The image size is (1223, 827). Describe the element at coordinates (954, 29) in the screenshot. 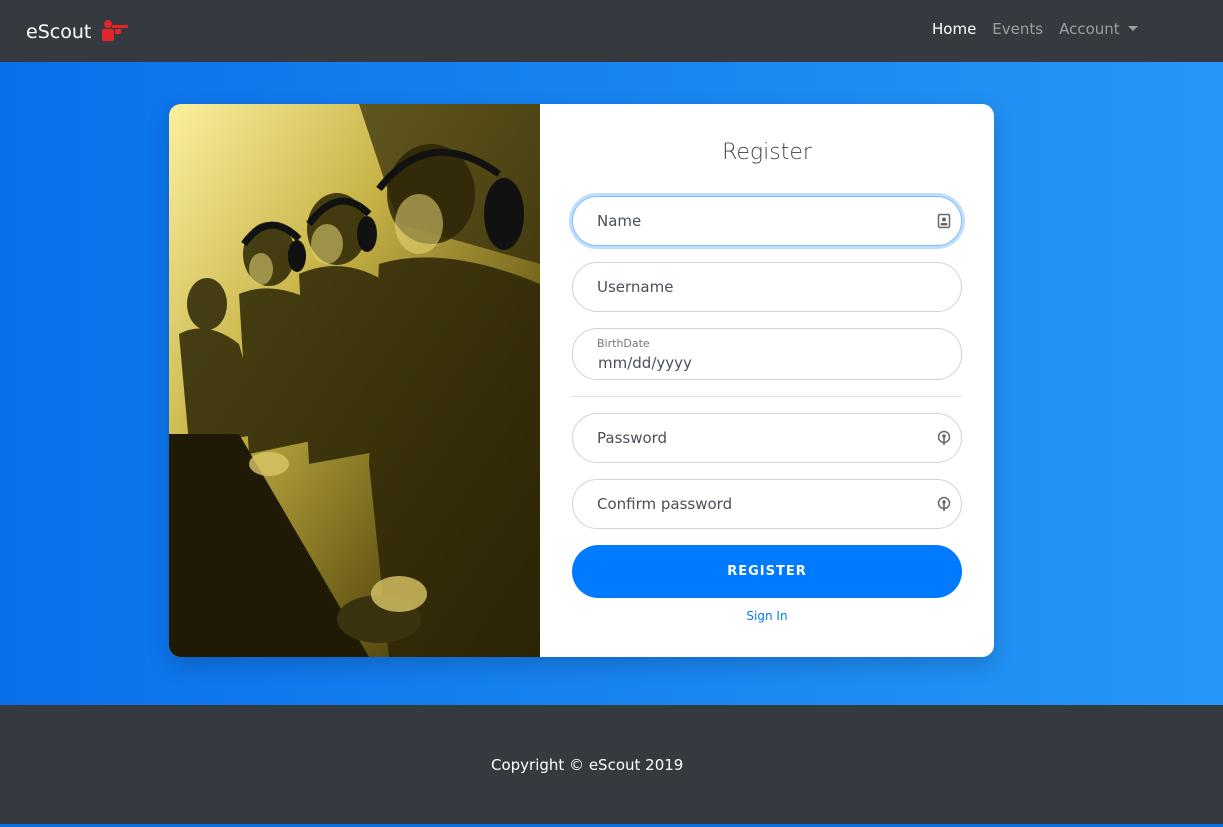

I see `nav-home: Home` at that location.